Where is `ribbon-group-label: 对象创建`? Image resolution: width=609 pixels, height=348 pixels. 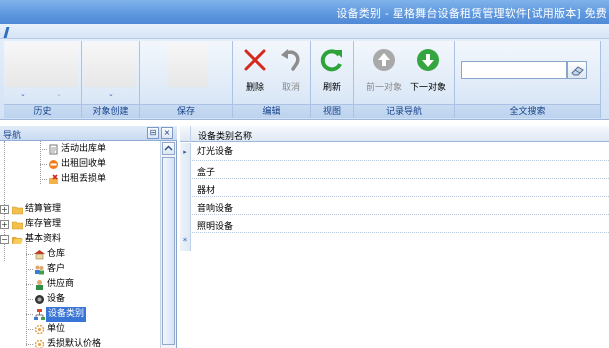
ribbon-group-label: 对象创建 is located at coordinates (110, 111).